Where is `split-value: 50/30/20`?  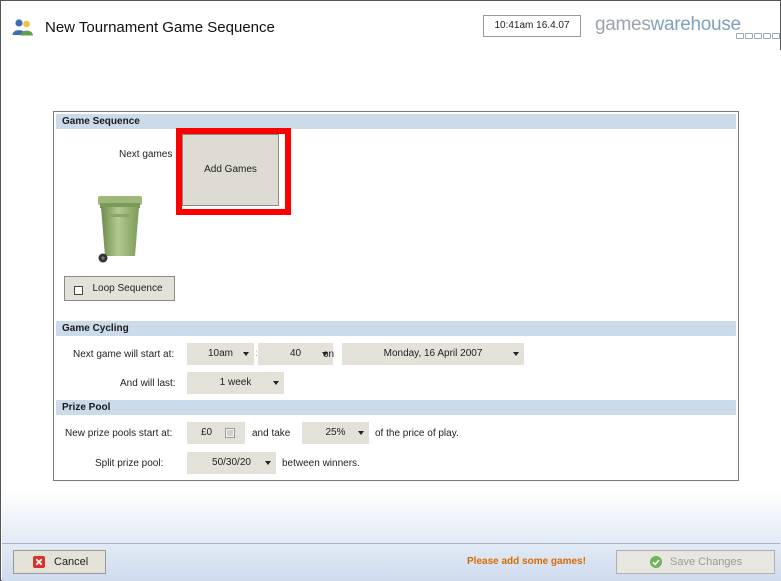 split-value: 50/30/20 is located at coordinates (231, 462).